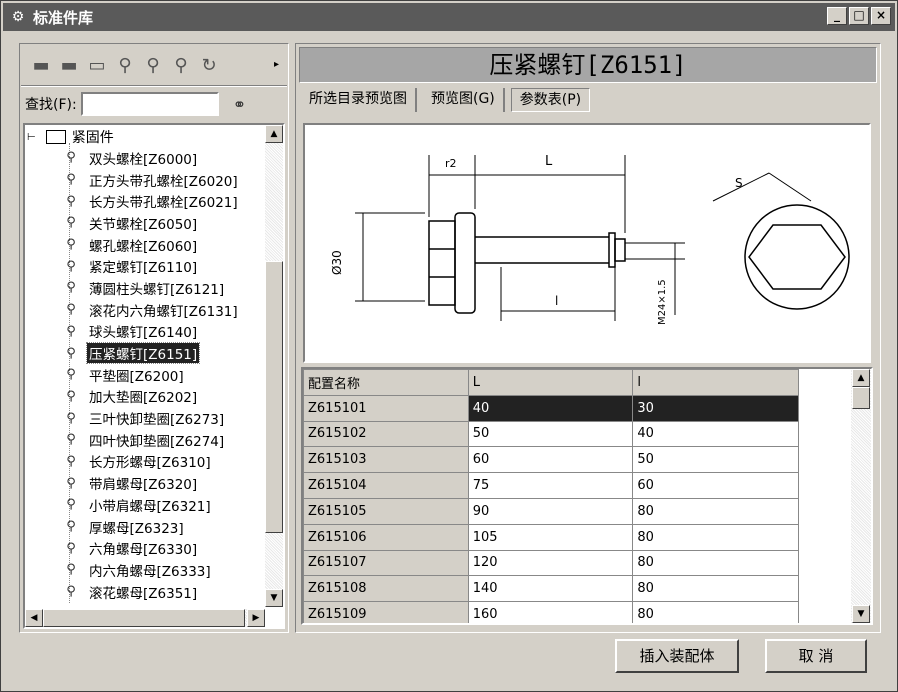 This screenshot has width=898, height=692. I want to click on config-name-cell: Z615102, so click(386, 434).